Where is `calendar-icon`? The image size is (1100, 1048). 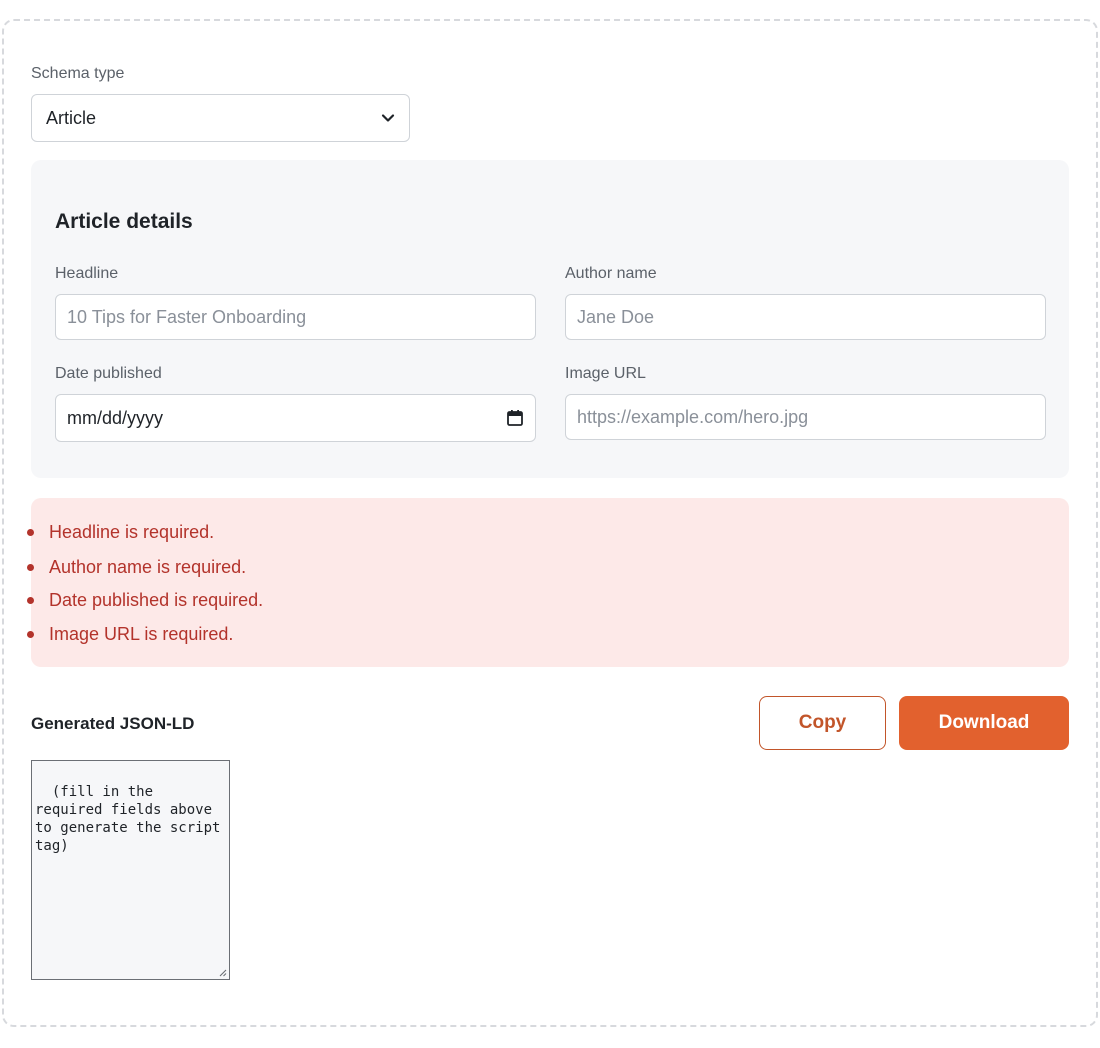
calendar-icon is located at coordinates (515, 418).